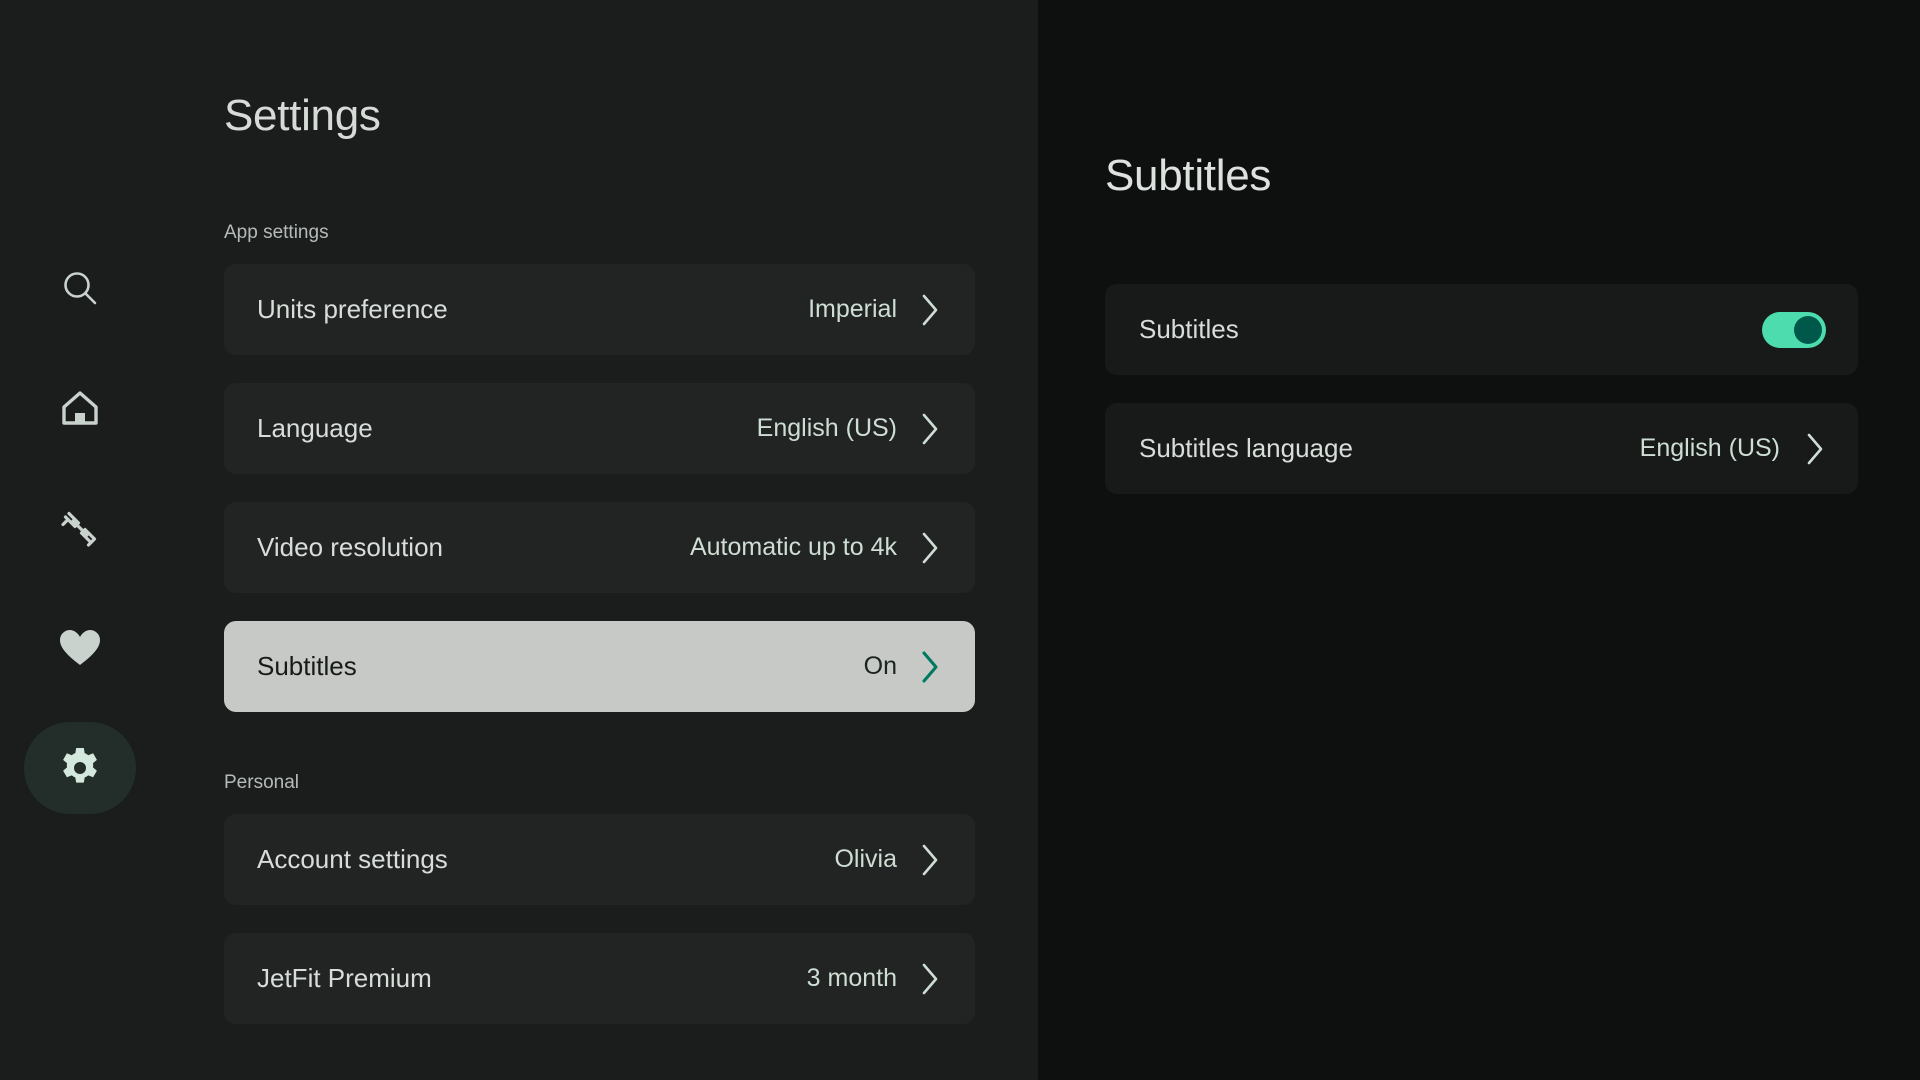 Image resolution: width=1920 pixels, height=1080 pixels. I want to click on row-value: 3 month, so click(851, 978).